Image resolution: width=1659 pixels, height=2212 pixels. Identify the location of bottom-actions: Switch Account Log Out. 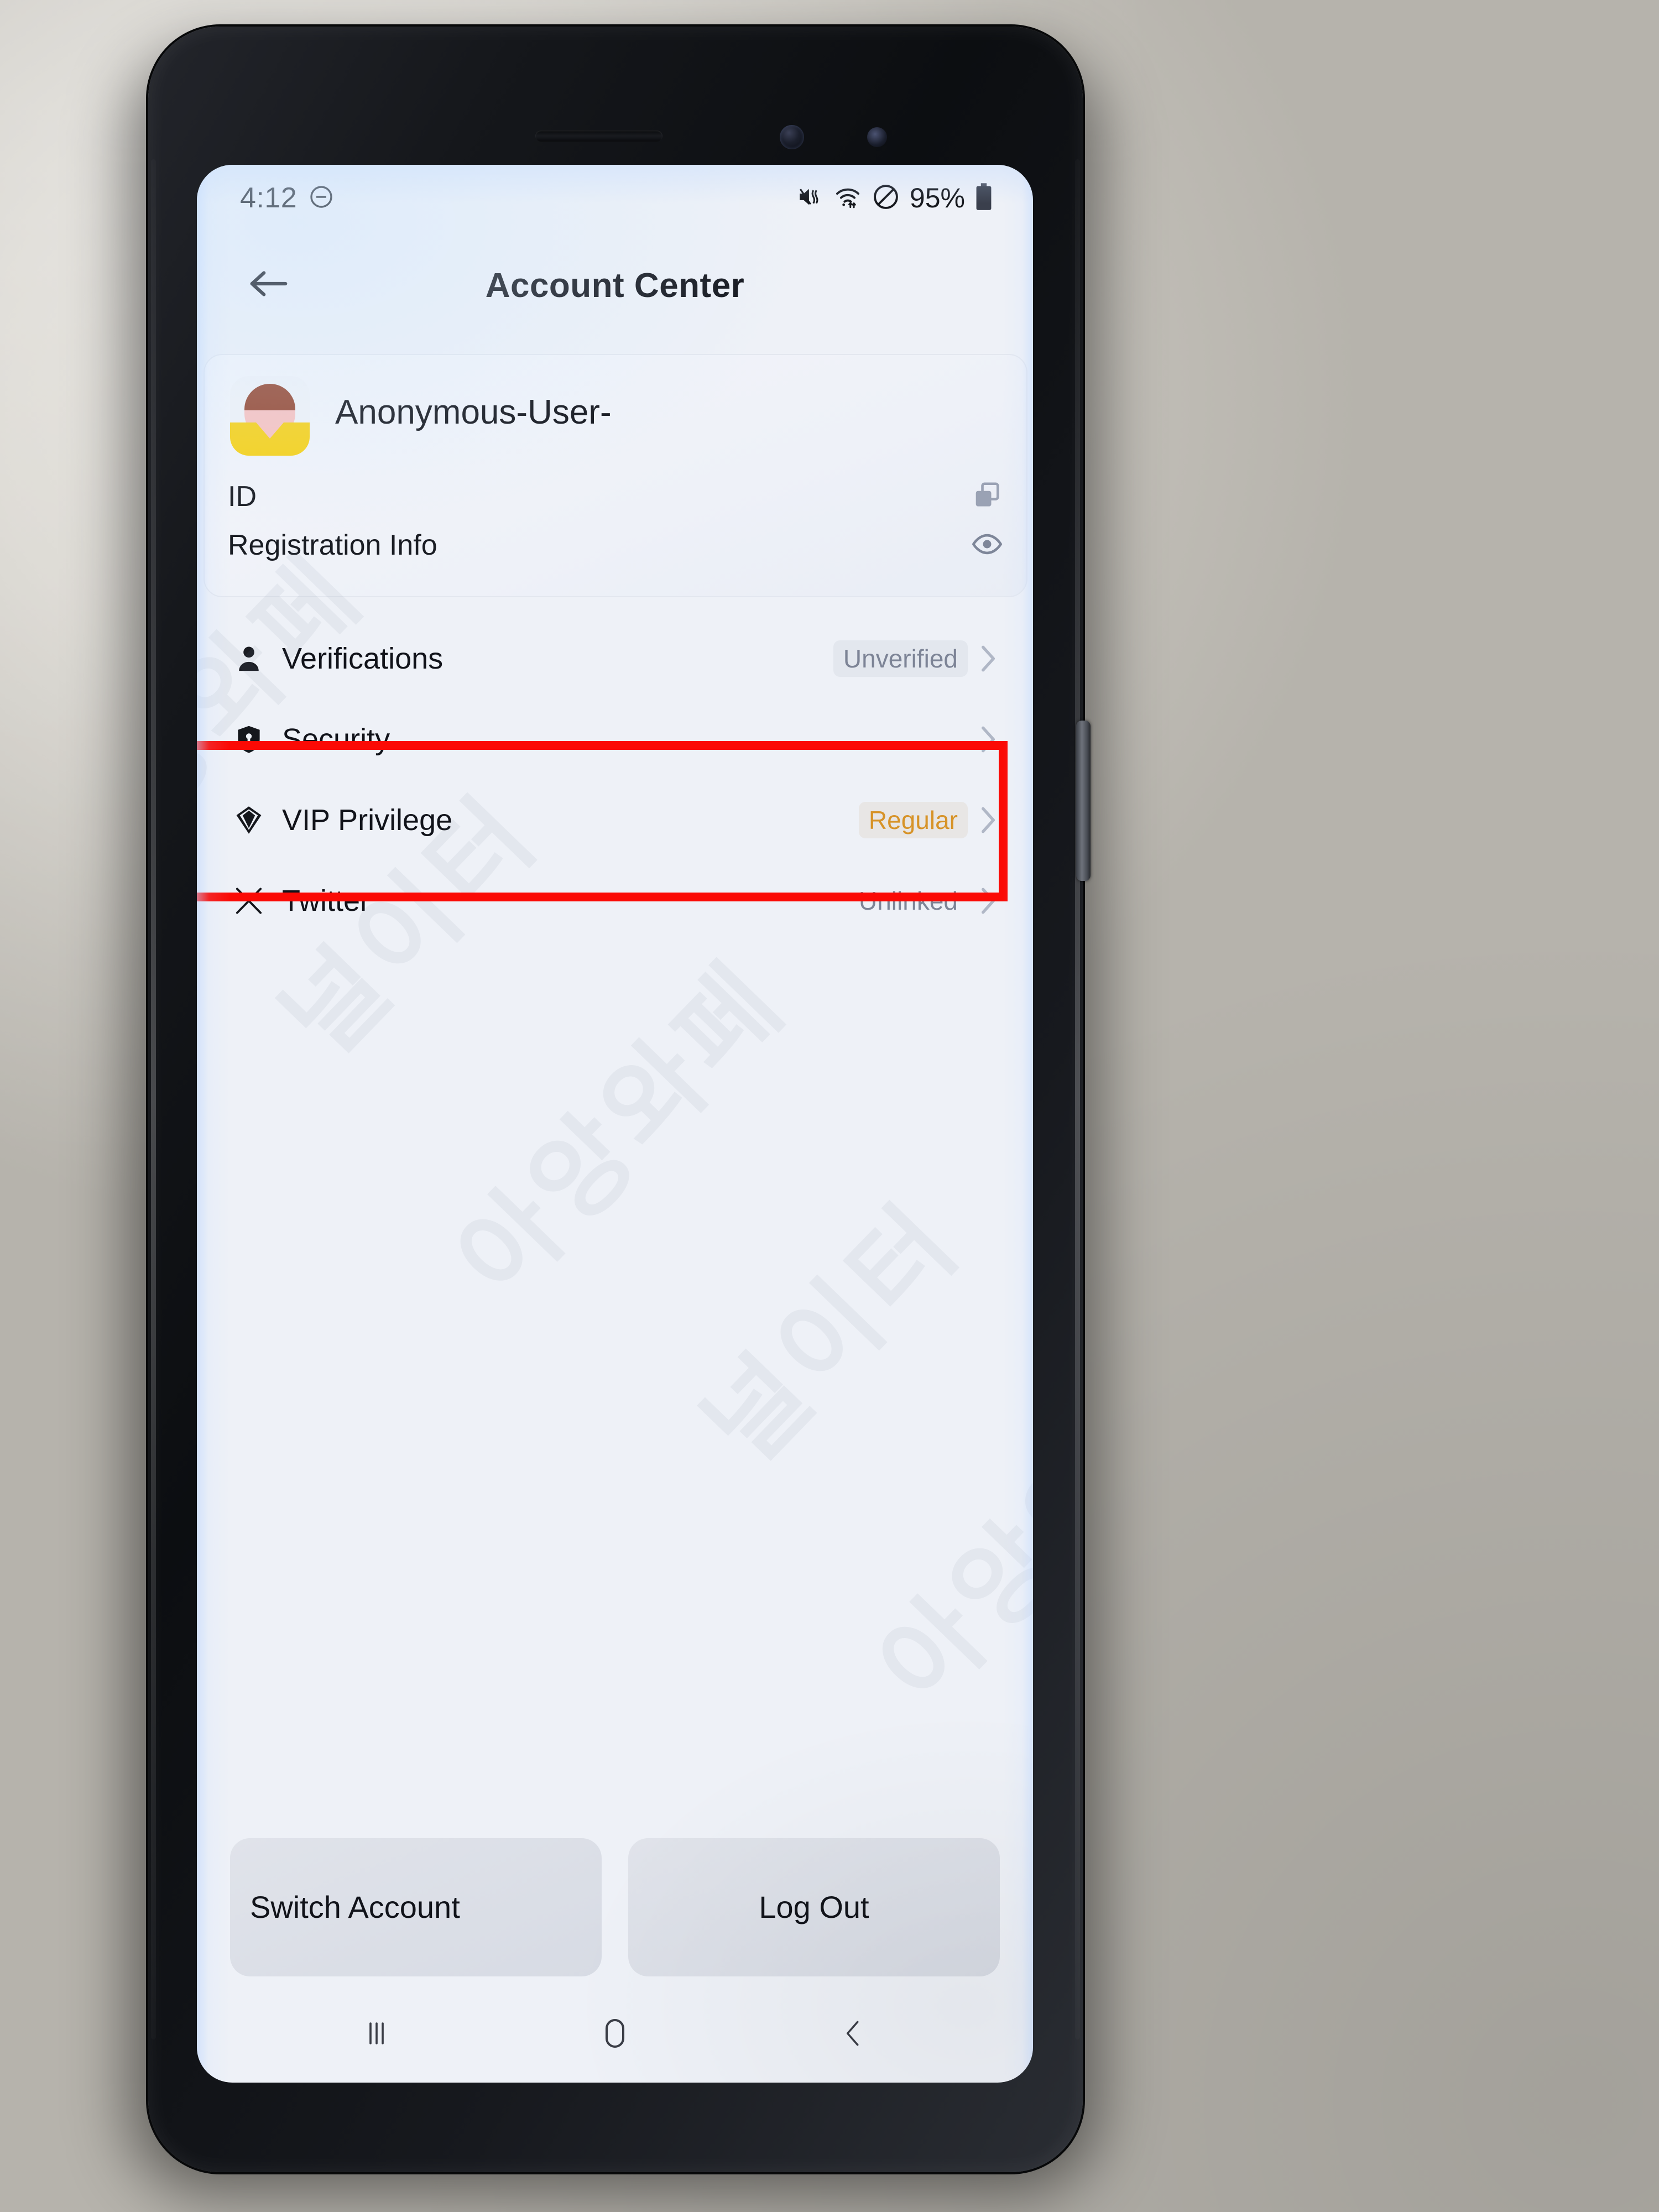
(615, 1907).